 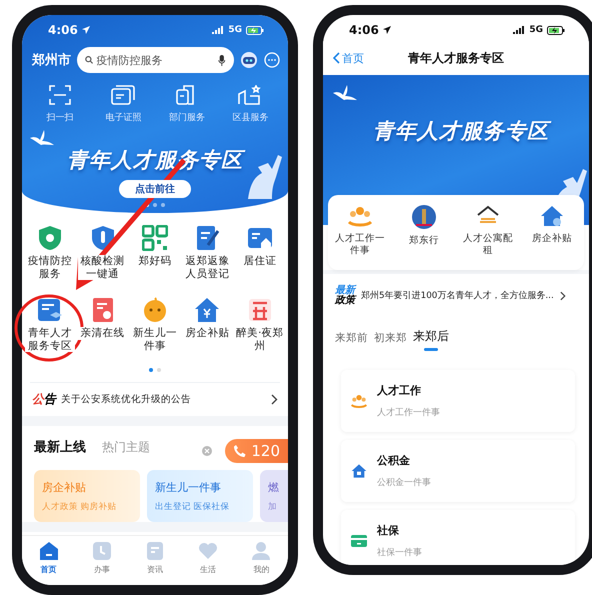 What do you see at coordinates (399, 390) in the screenshot?
I see `item-title: 人才工作` at bounding box center [399, 390].